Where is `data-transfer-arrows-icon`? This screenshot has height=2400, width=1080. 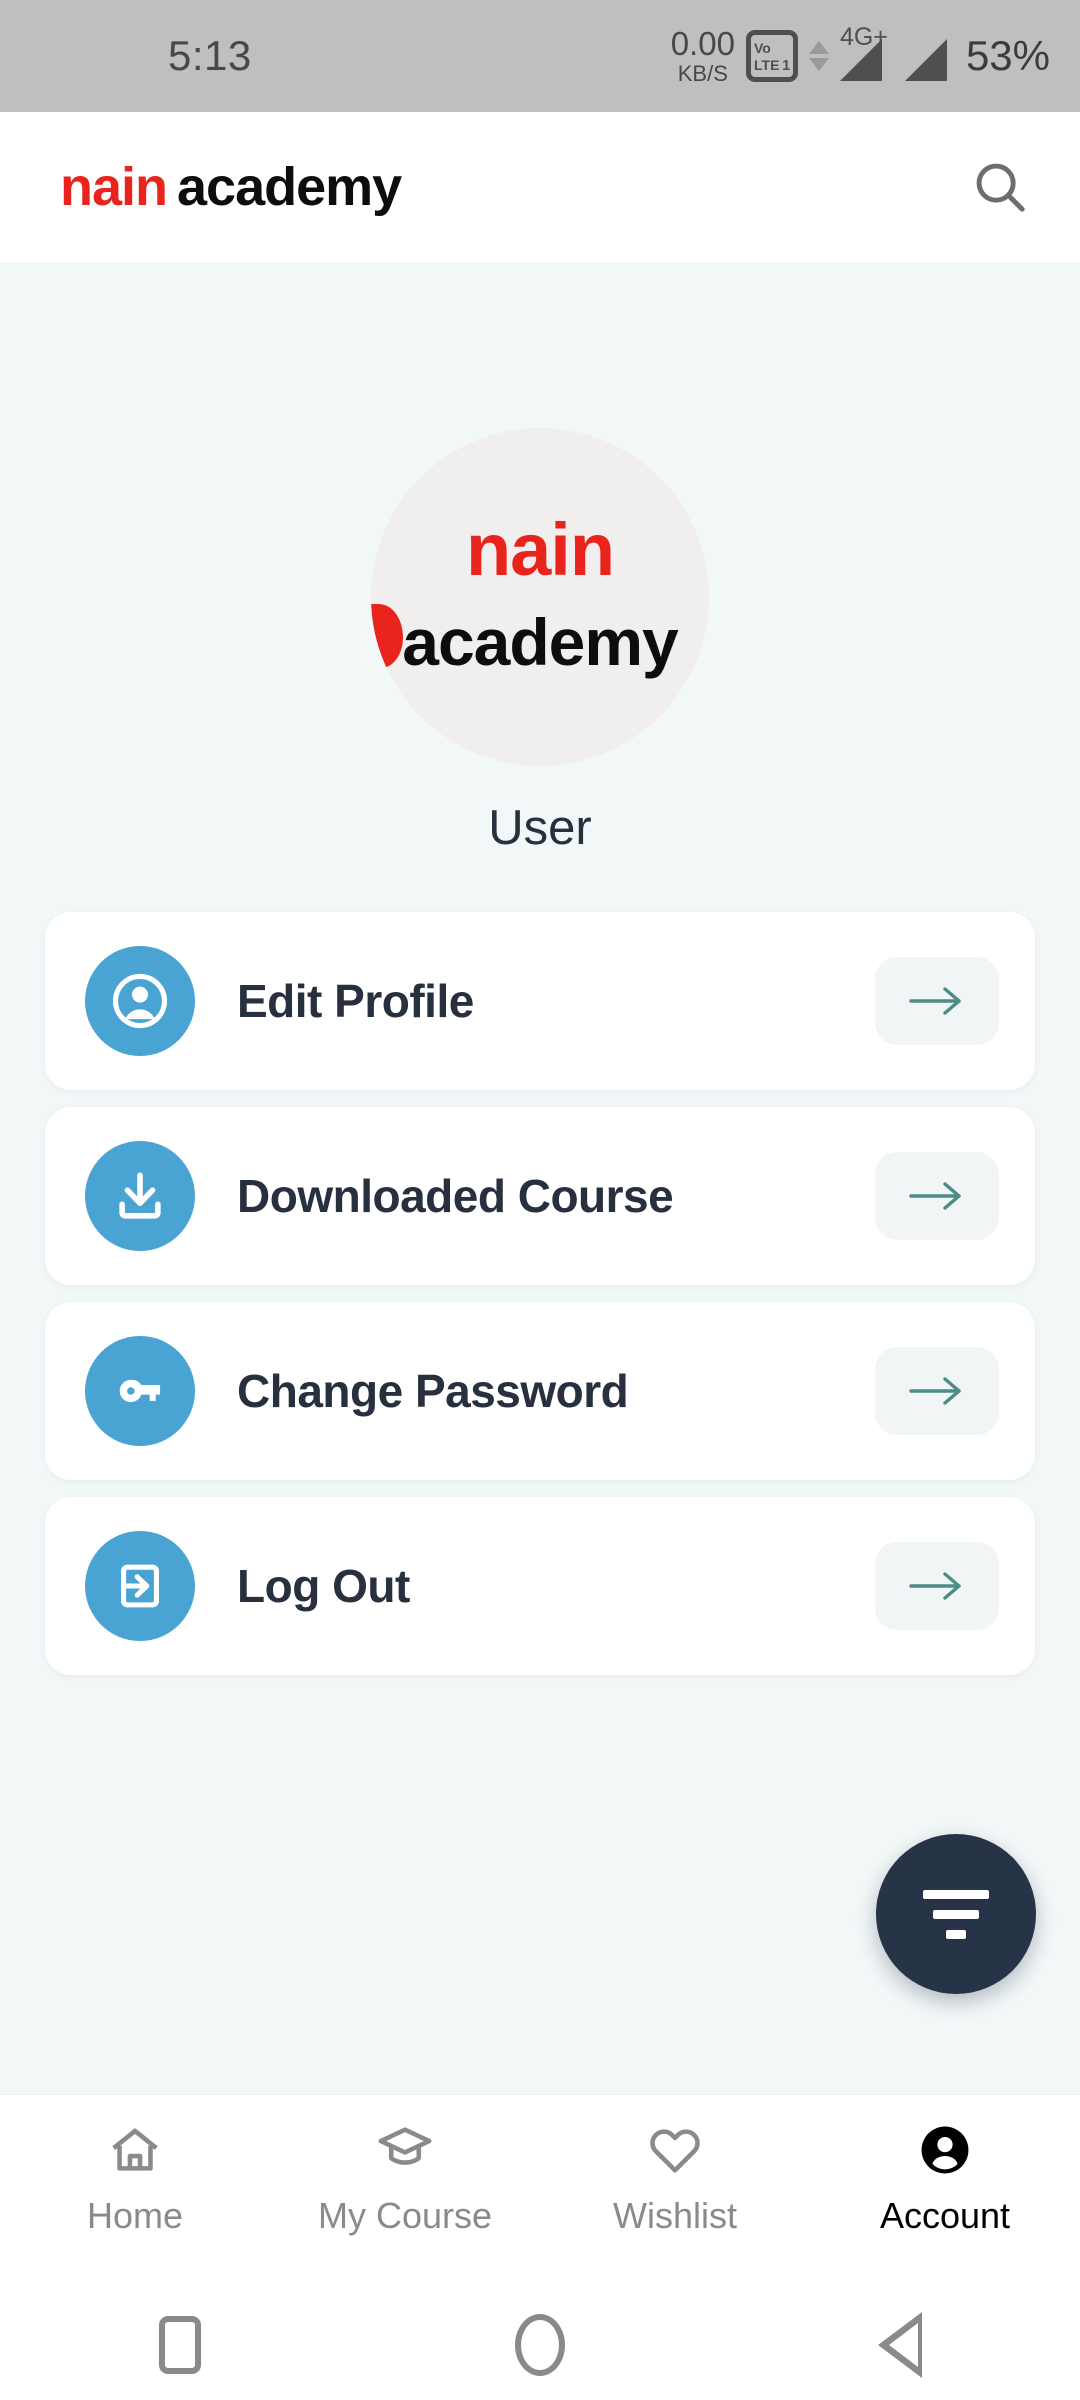
data-transfer-arrows-icon is located at coordinates (818, 56).